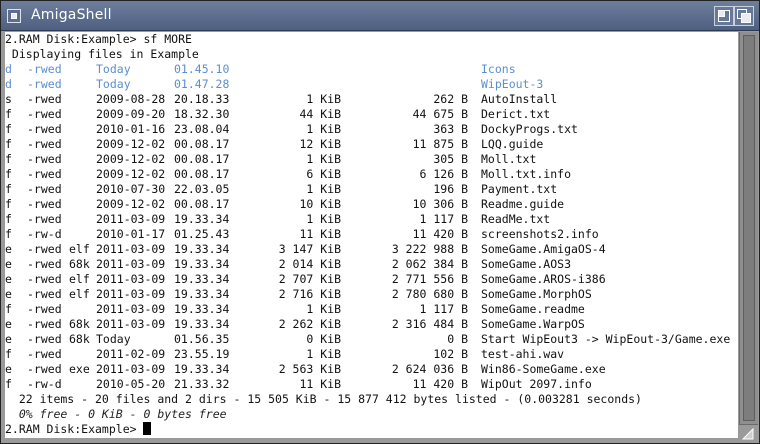 The height and width of the screenshot is (444, 760). I want to click on listing-header: Displaying files in Example, so click(102, 54).